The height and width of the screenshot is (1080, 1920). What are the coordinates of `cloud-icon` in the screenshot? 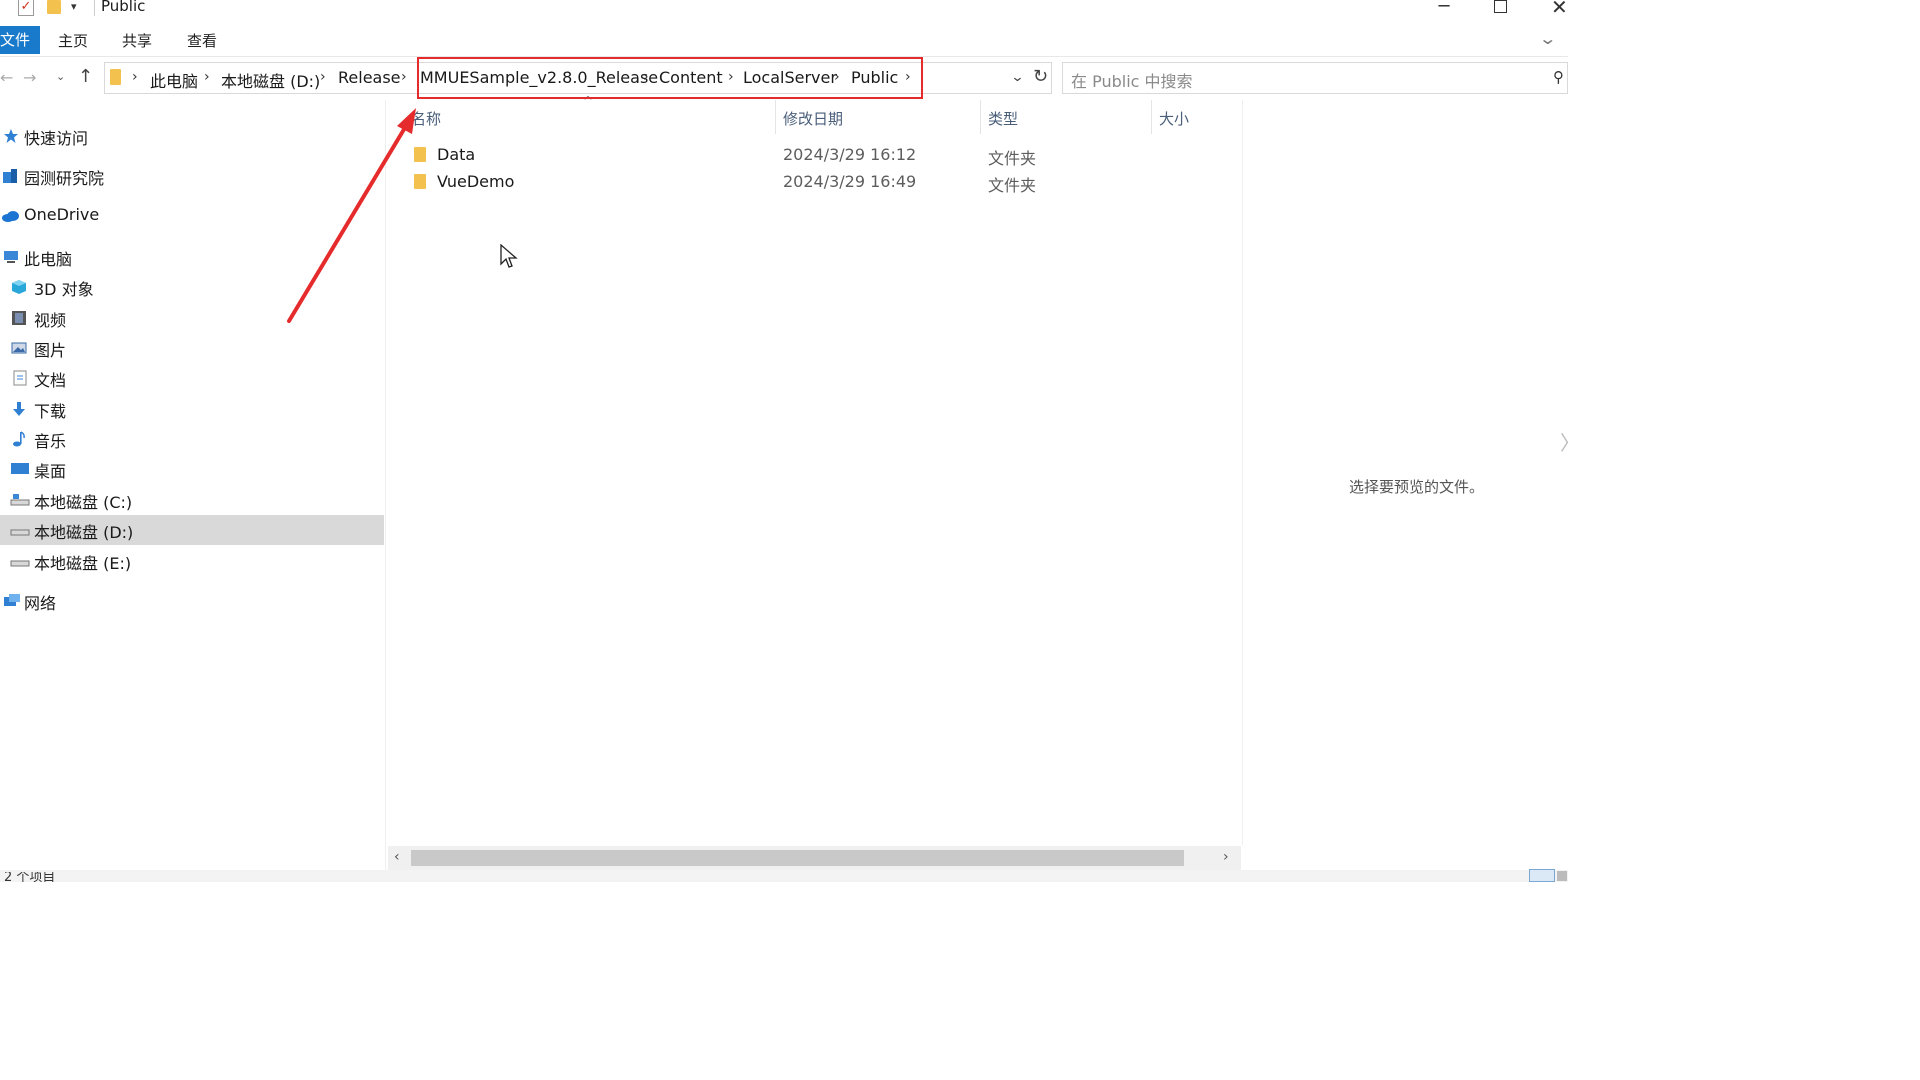 It's located at (10, 216).